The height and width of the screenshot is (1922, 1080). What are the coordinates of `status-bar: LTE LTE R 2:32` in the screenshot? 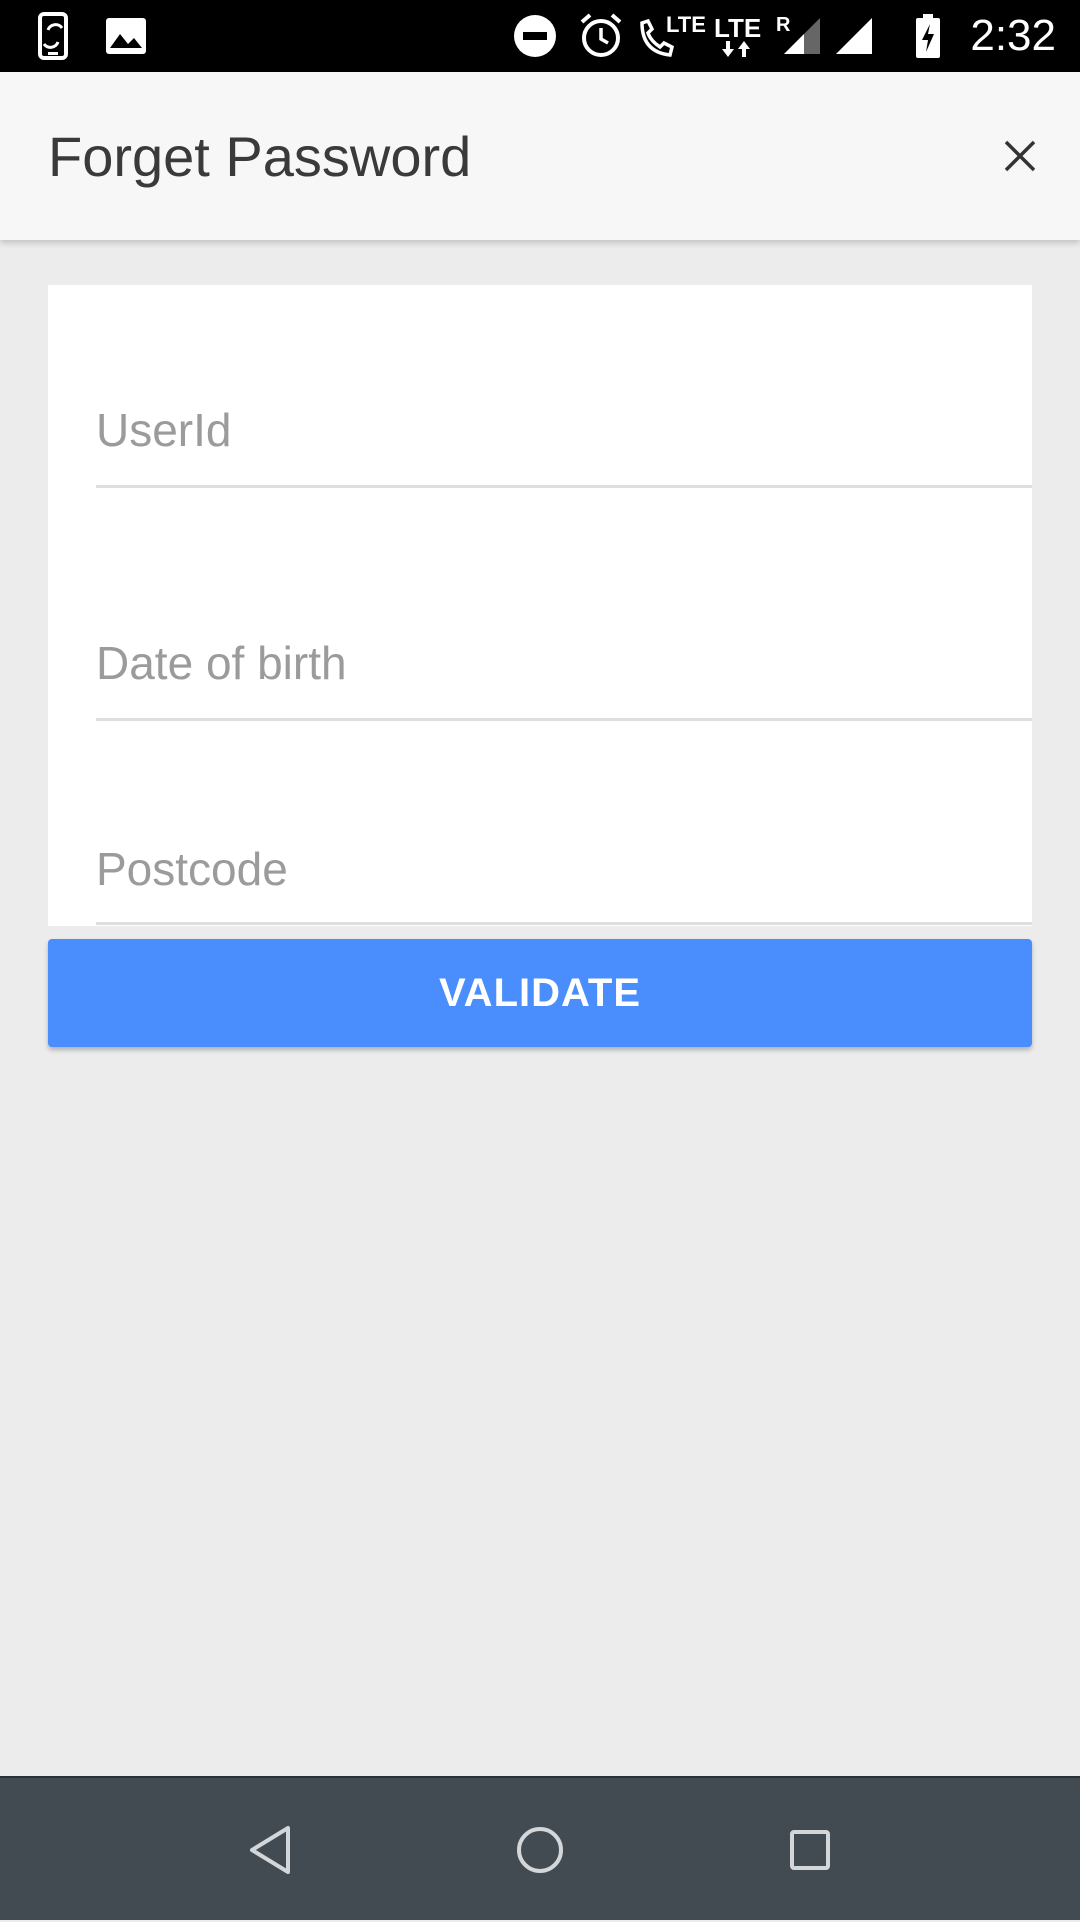 It's located at (540, 36).